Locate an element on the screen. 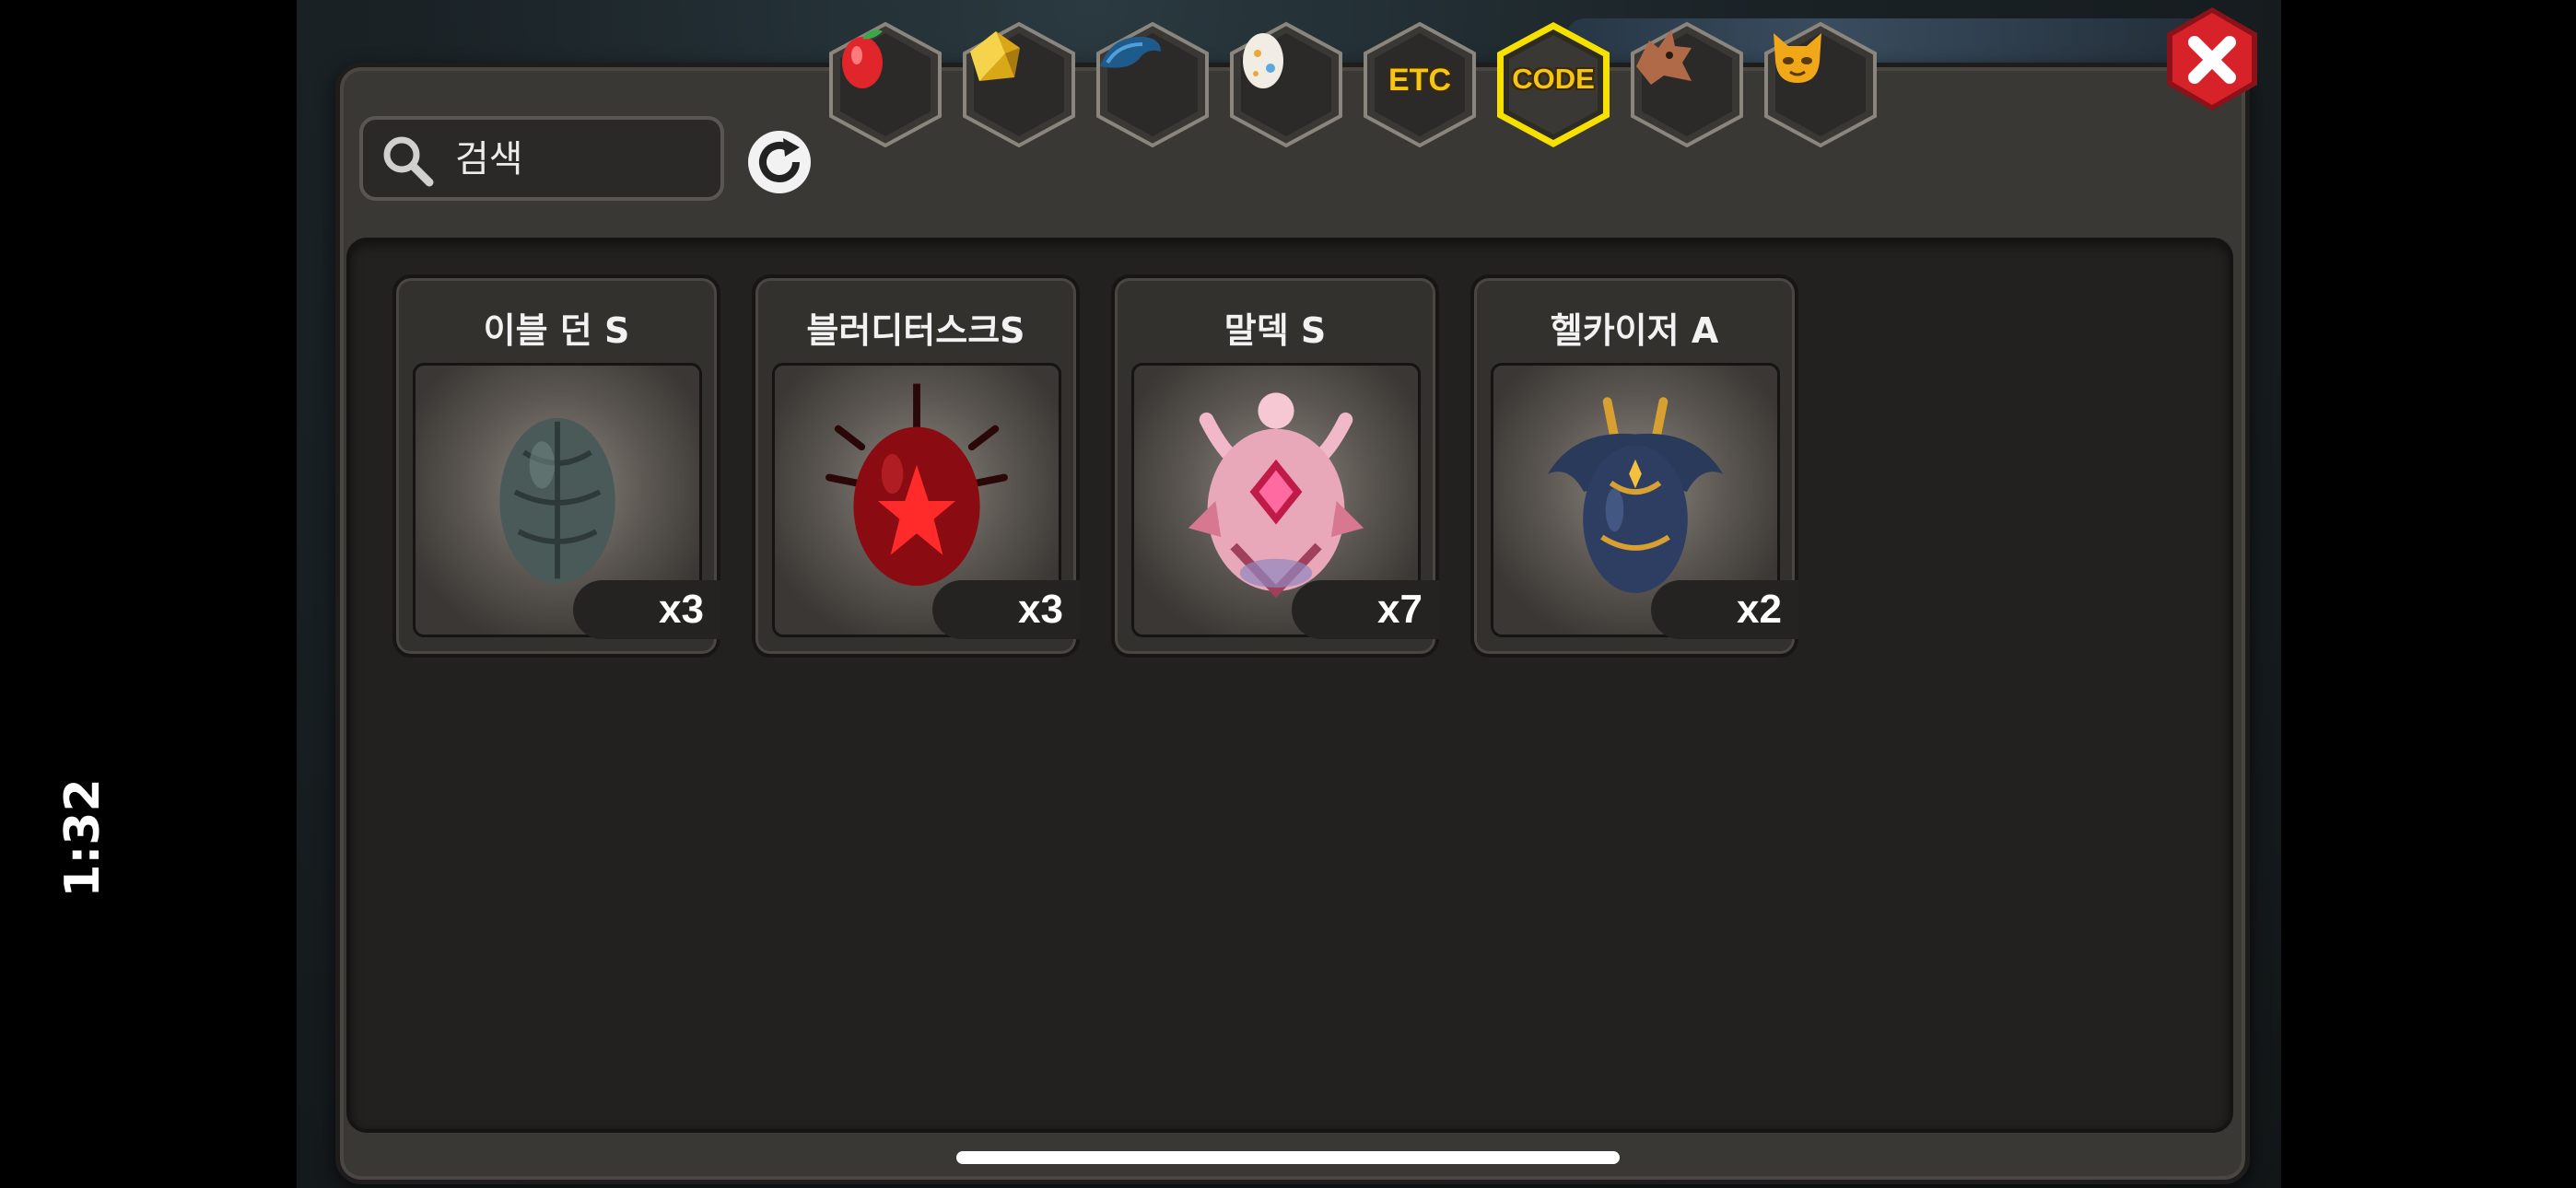  item-count: x2 is located at coordinates (1724, 609).